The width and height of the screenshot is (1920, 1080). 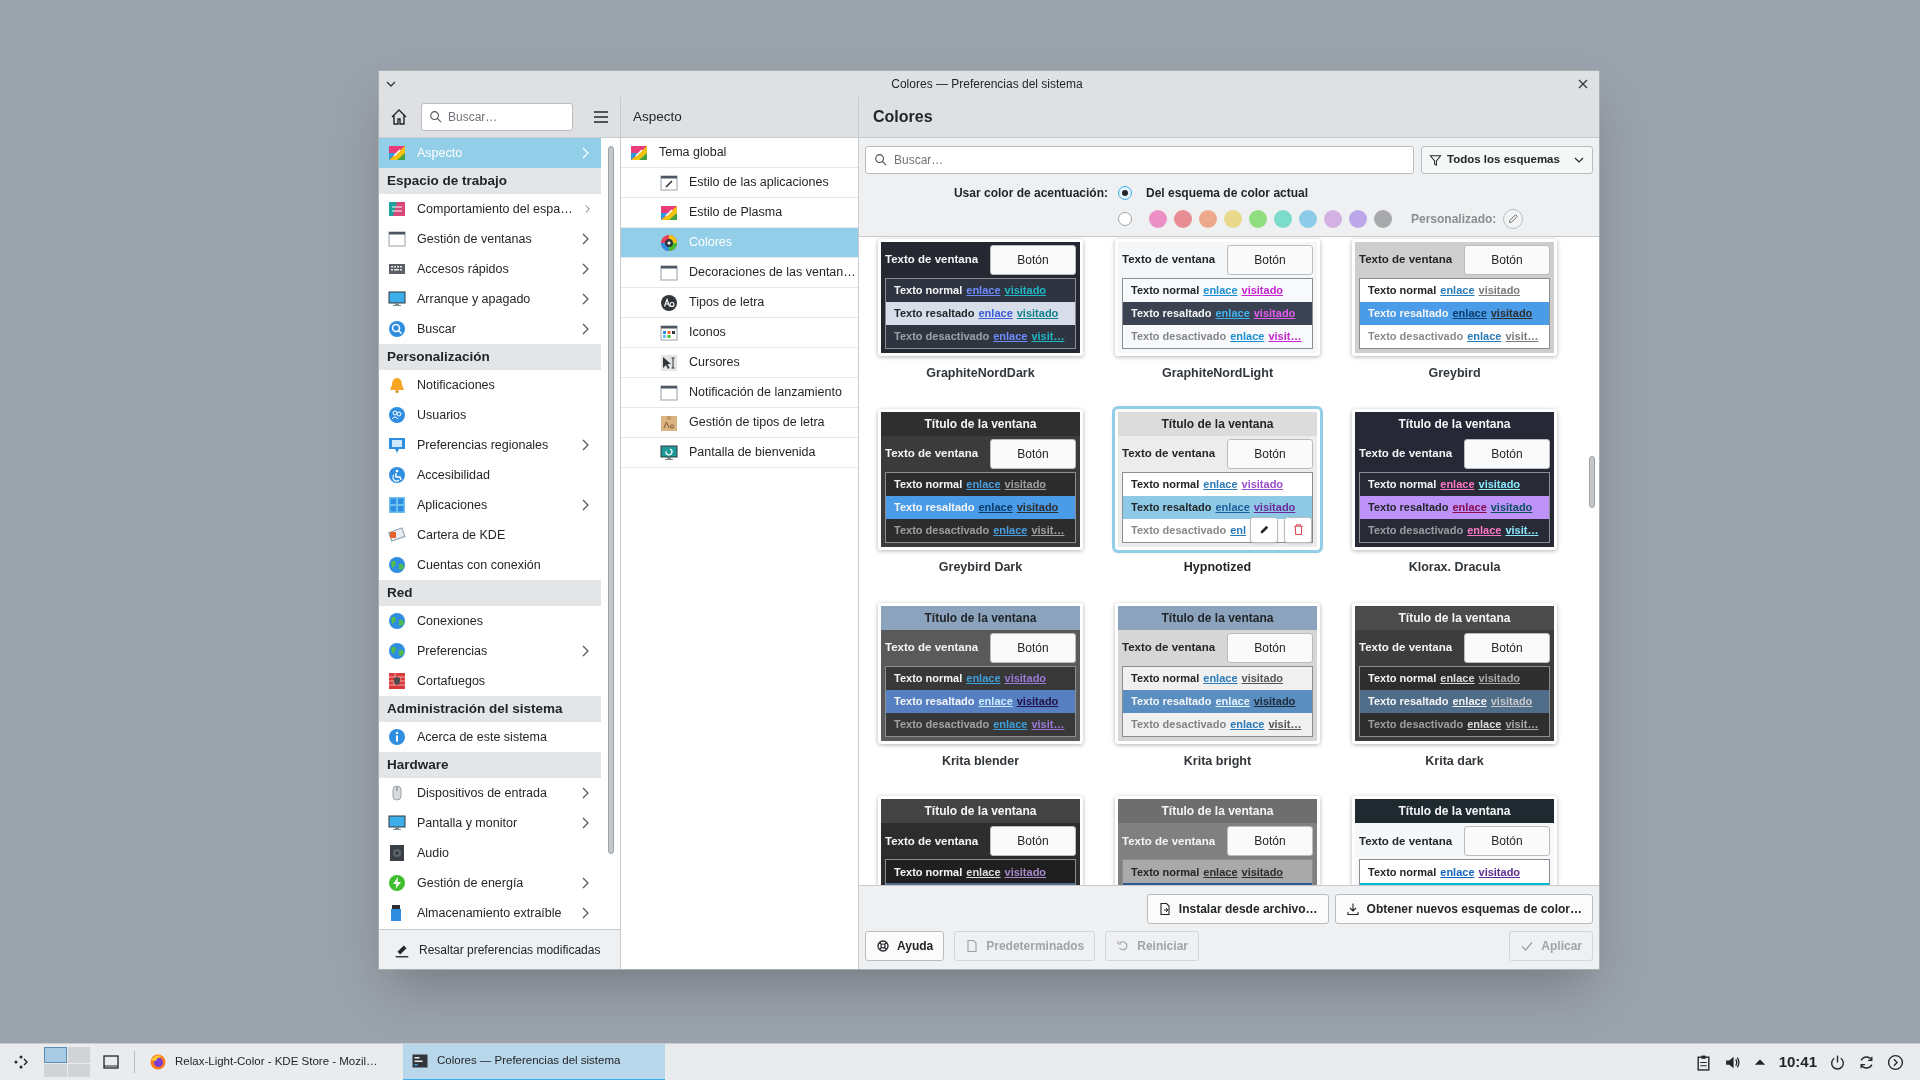 I want to click on section-heading: Personalización, so click(x=490, y=357).